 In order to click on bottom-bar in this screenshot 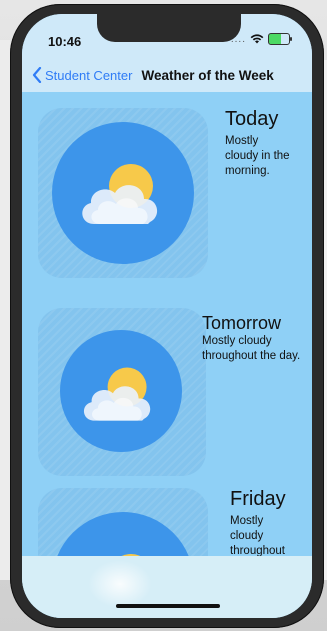, I will do `click(167, 587)`.